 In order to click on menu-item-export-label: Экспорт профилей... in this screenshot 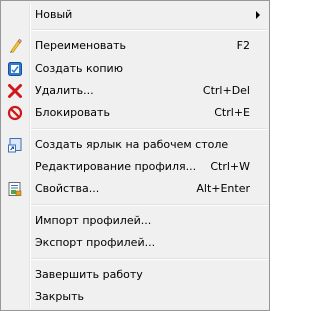, I will do `click(95, 242)`.